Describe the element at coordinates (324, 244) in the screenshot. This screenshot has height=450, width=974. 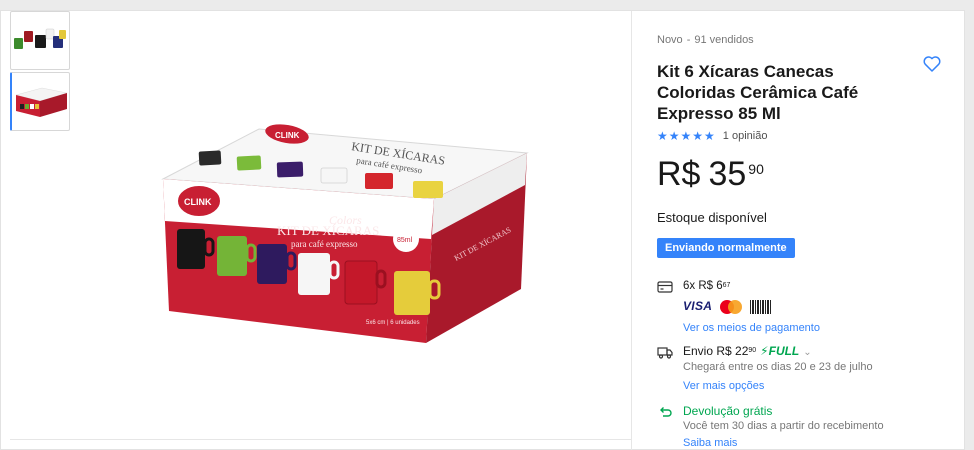
I see `box-subtitle-front: para café expresso` at that location.